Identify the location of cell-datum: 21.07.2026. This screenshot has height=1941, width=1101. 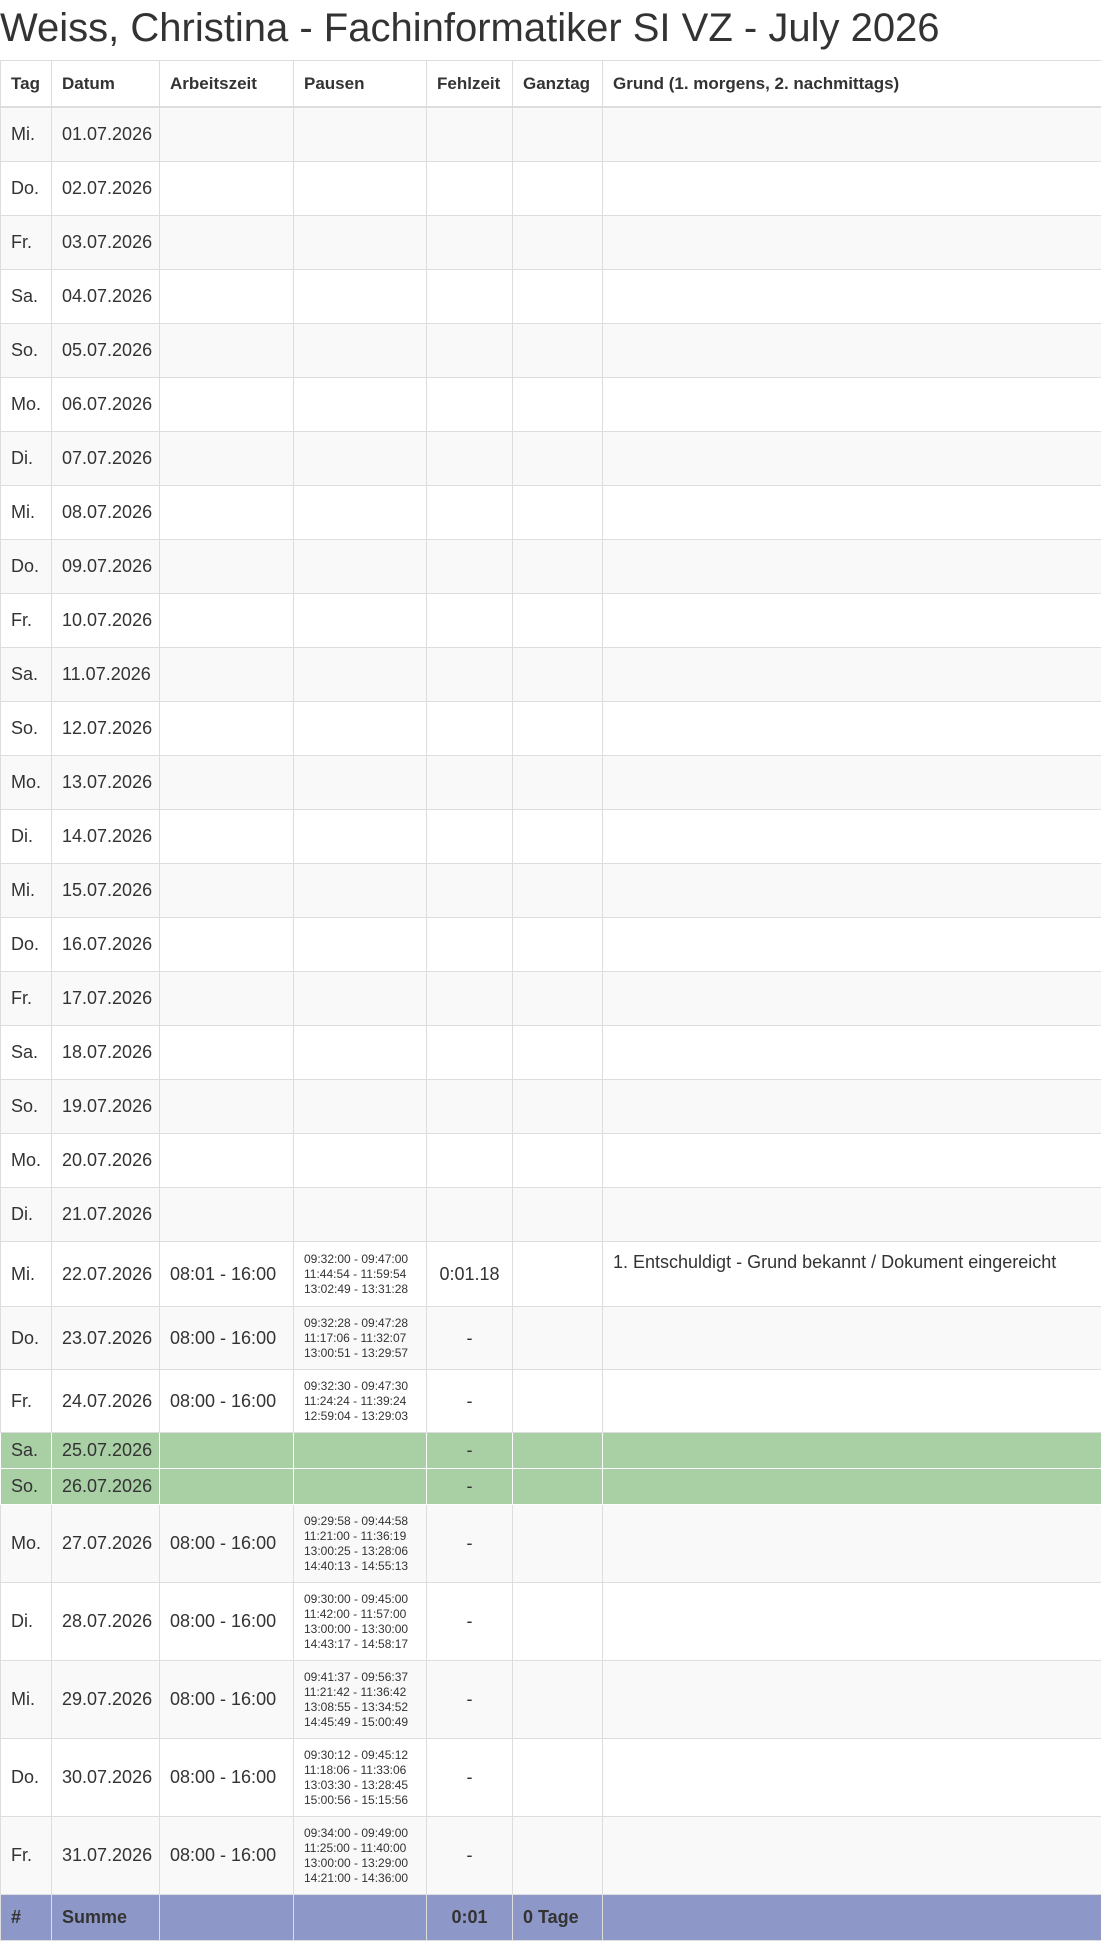
(106, 1215).